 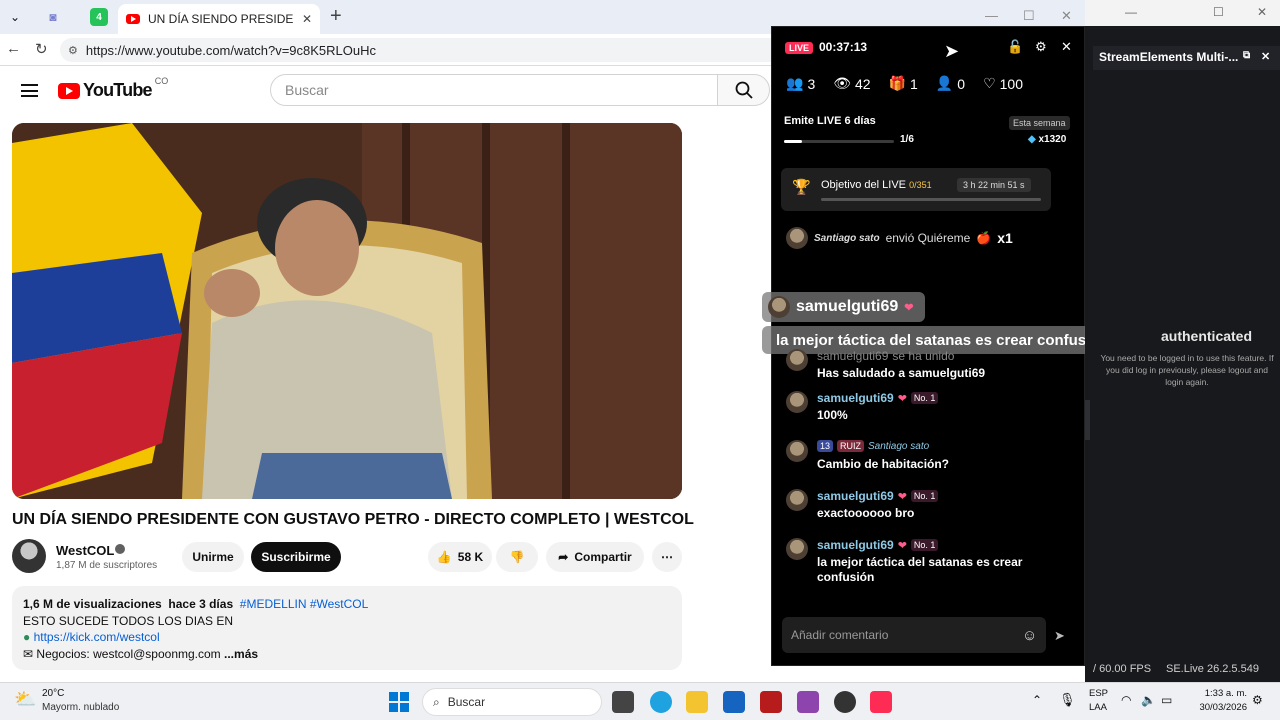 What do you see at coordinates (863, 83) in the screenshot?
I see `views-count: 42` at bounding box center [863, 83].